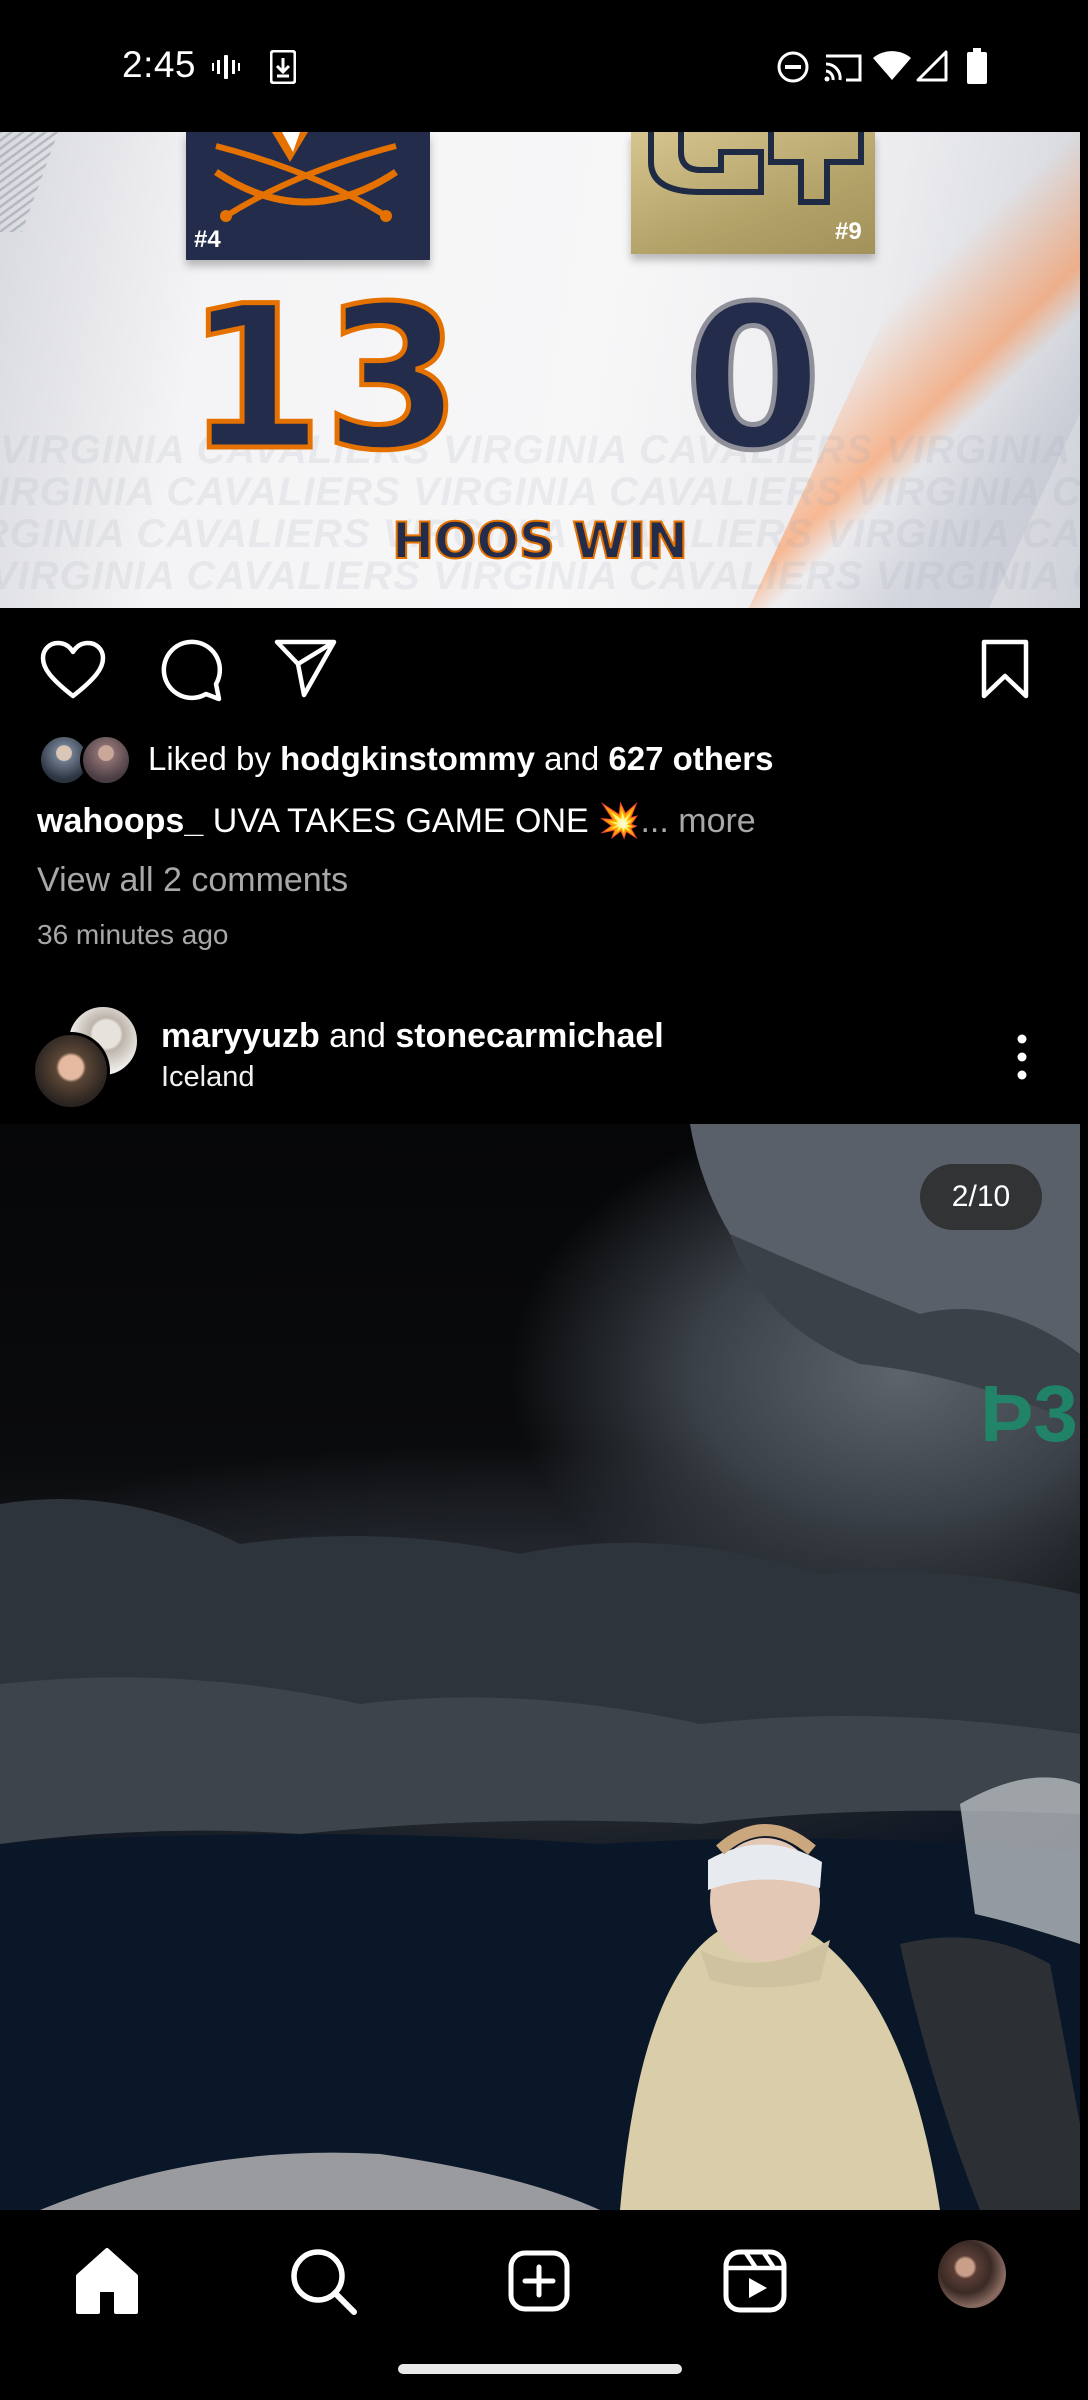 This screenshot has height=2400, width=1088. Describe the element at coordinates (207, 239) in the screenshot. I see `home-rank: #4` at that location.